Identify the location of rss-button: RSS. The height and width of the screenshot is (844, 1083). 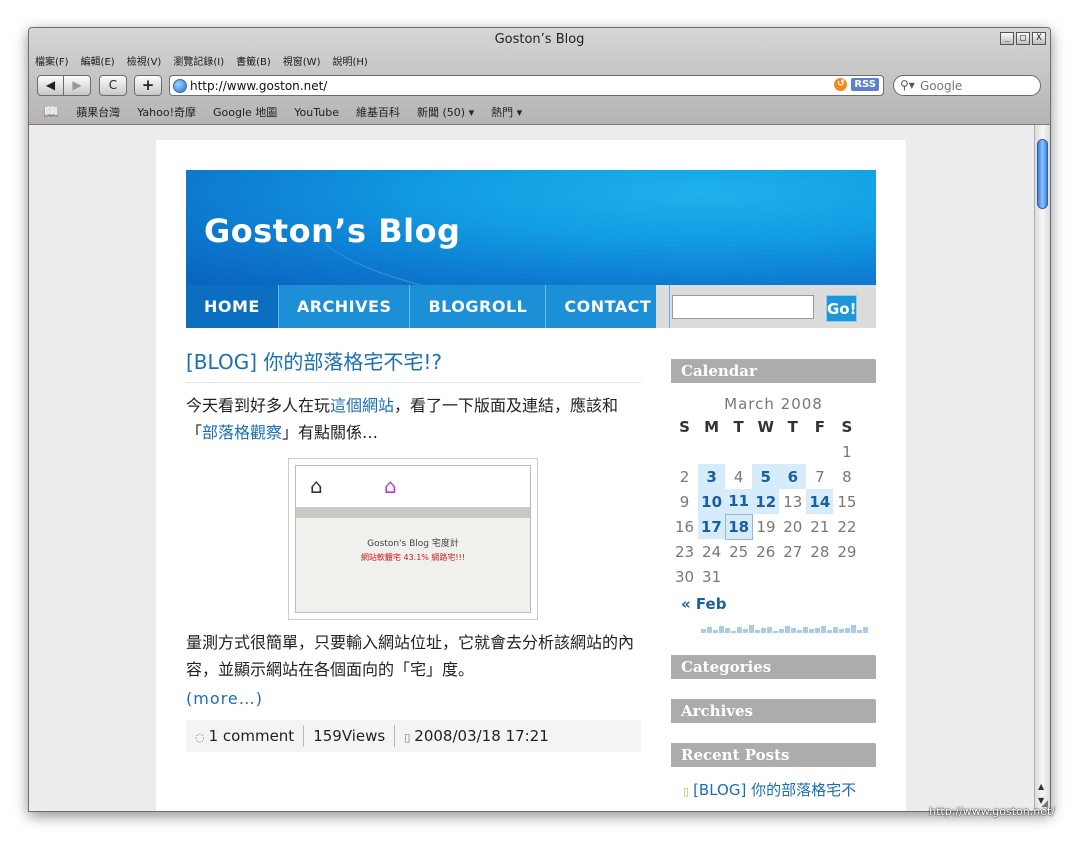
(865, 84).